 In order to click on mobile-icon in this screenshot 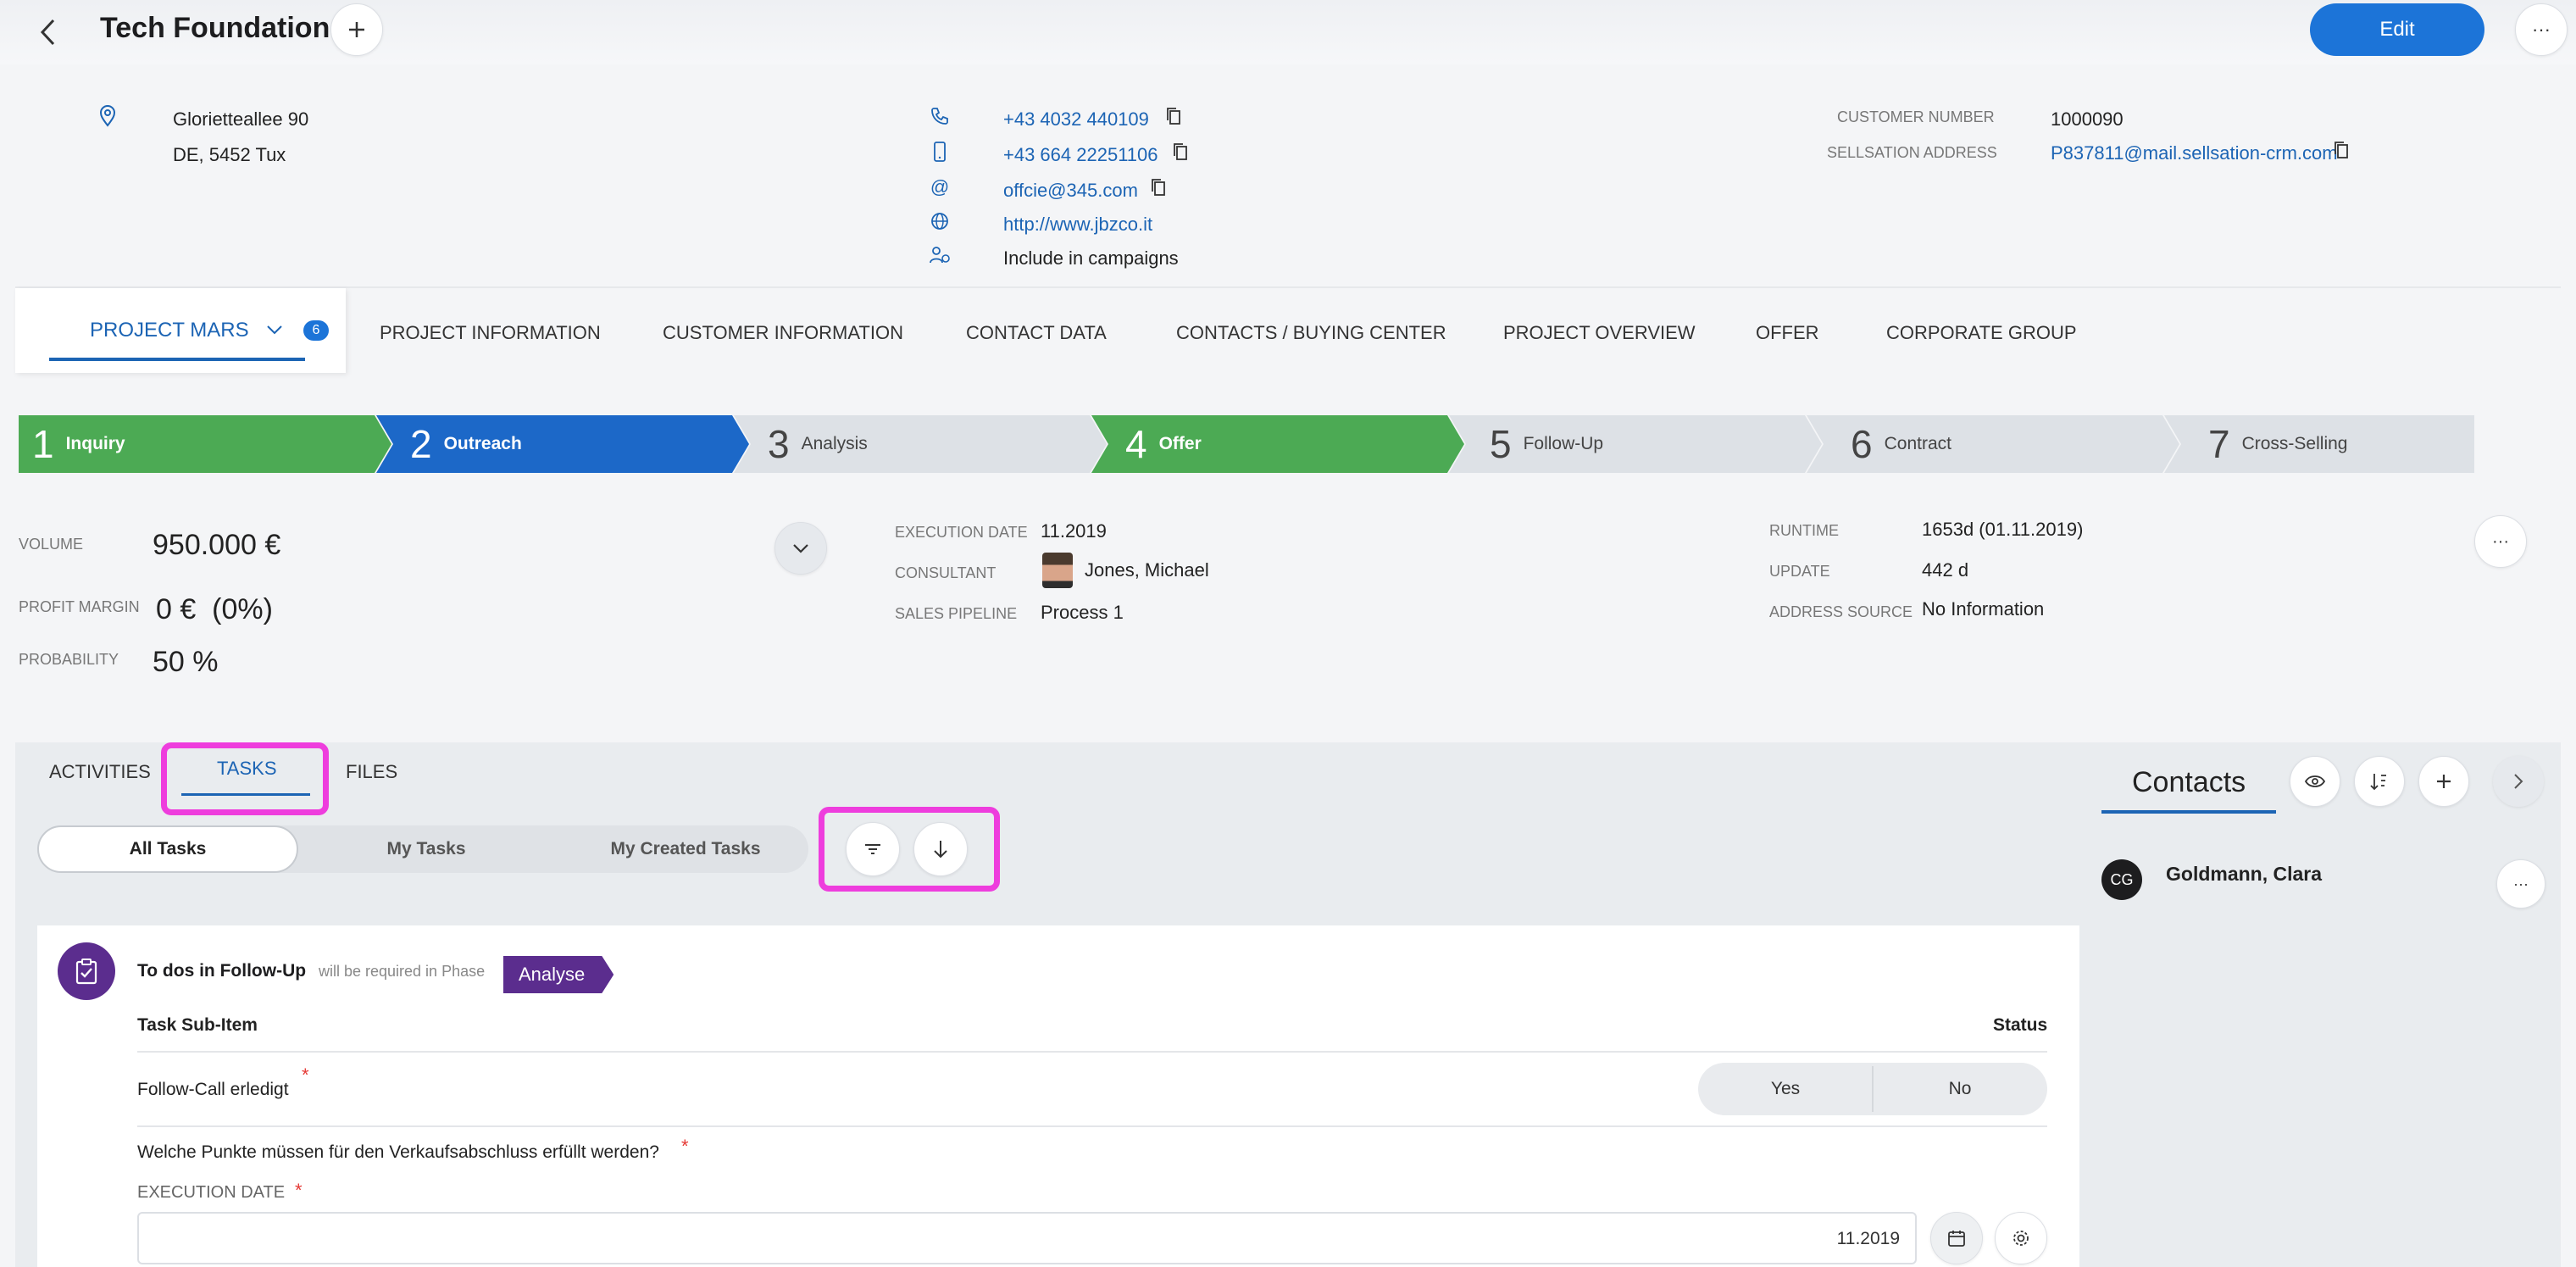, I will do `click(940, 152)`.